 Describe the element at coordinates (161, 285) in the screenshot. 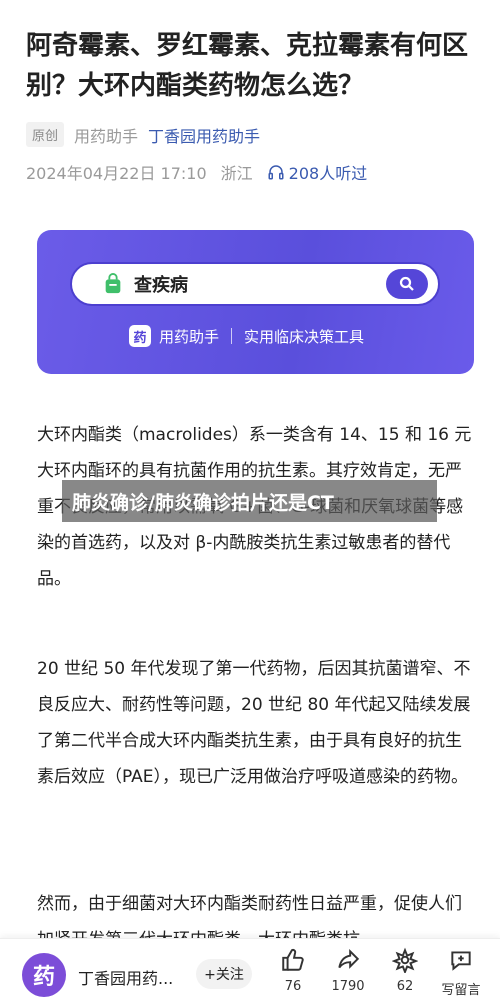

I see `banner-search-text: 查疾病` at that location.